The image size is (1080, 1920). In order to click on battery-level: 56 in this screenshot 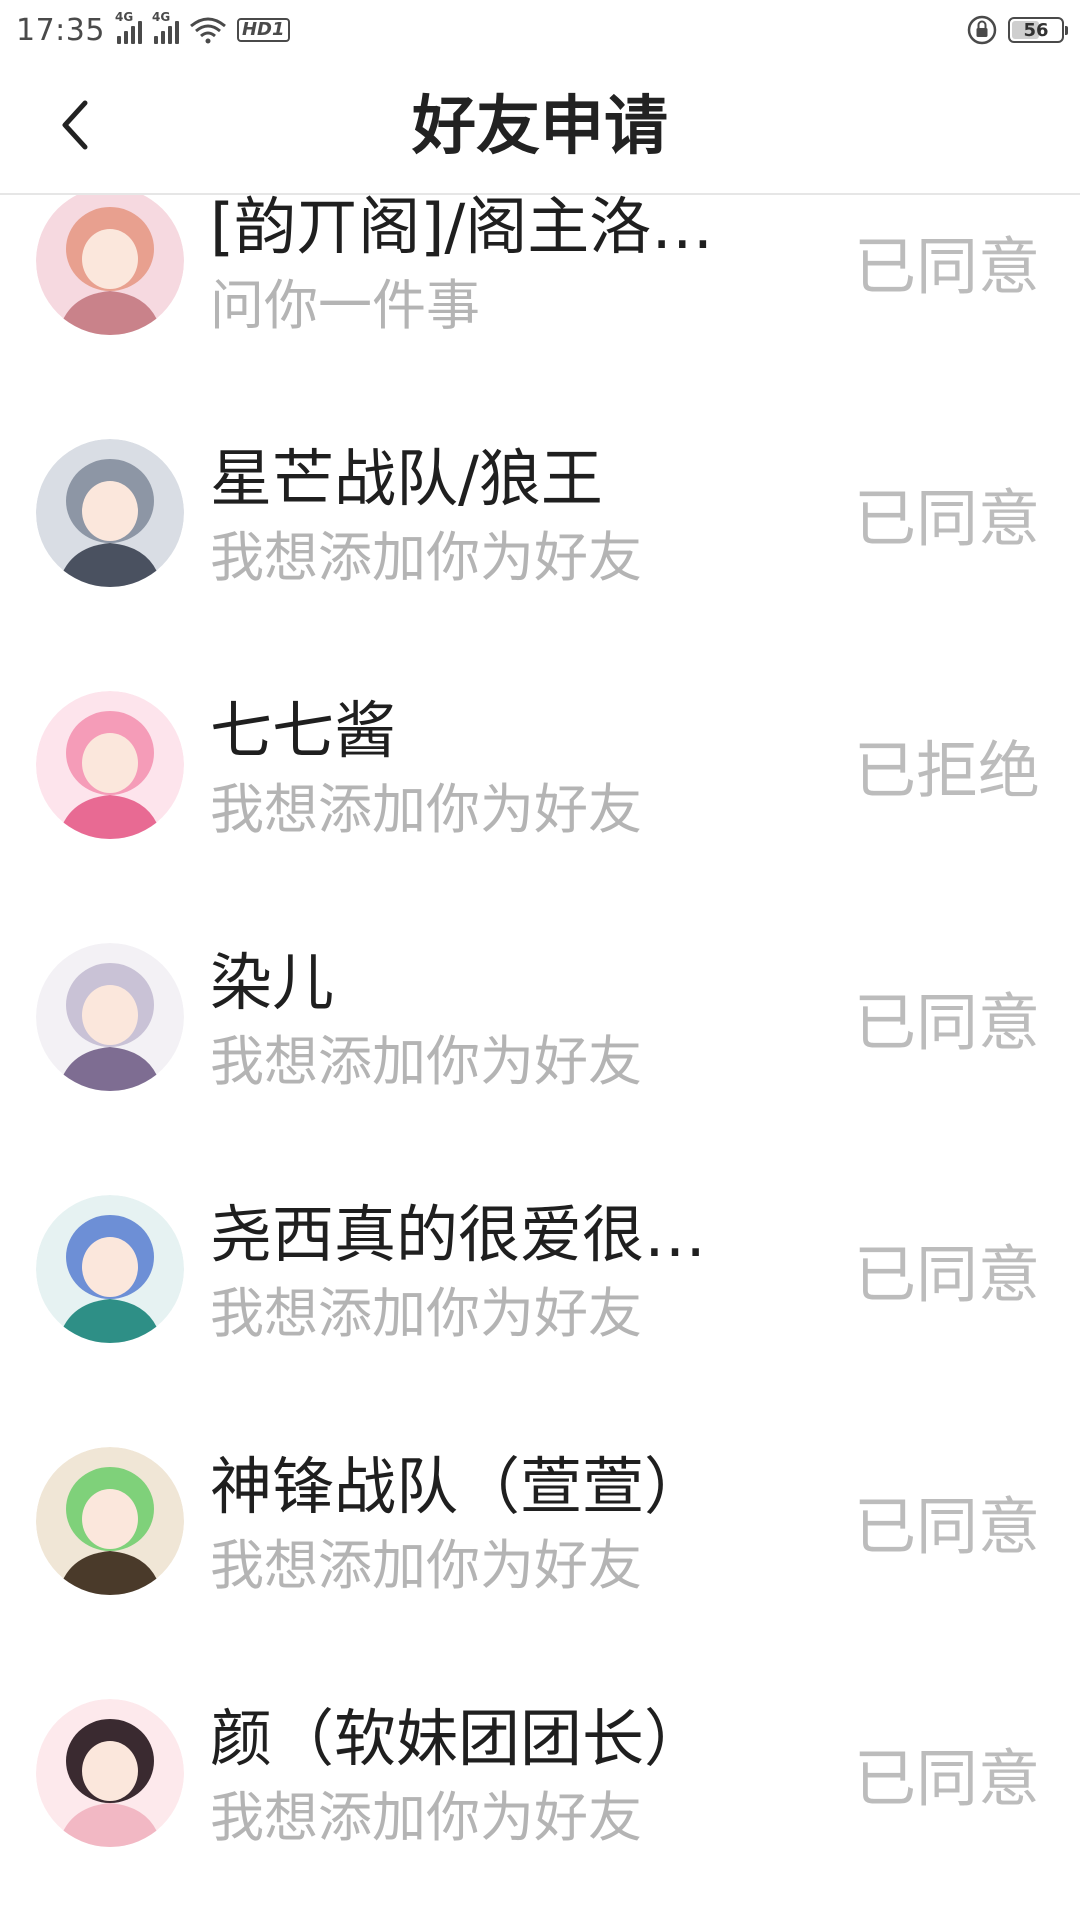, I will do `click(1036, 30)`.